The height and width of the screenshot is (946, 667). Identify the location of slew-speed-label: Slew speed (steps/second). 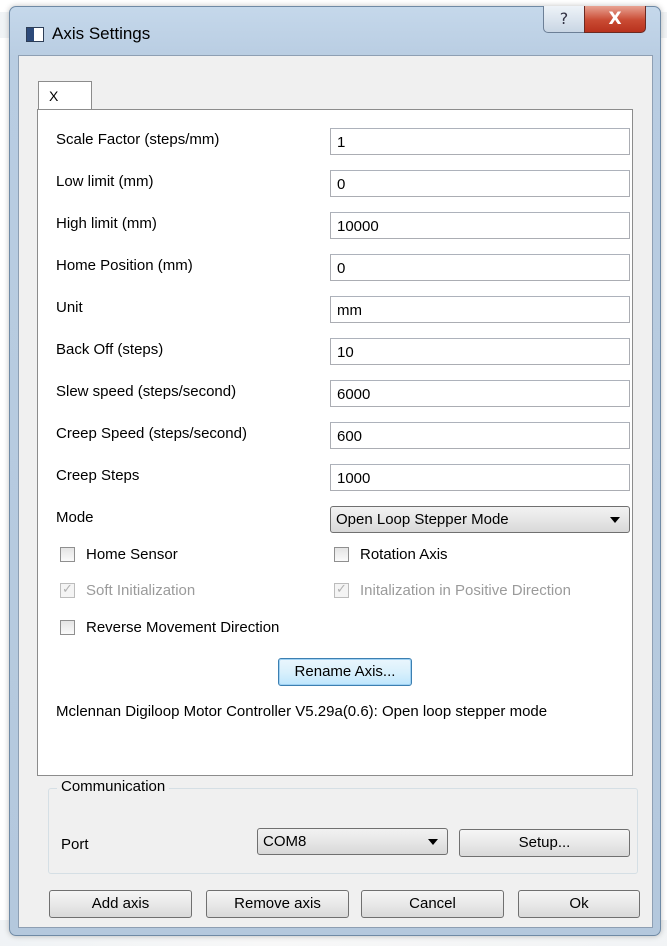
(146, 391).